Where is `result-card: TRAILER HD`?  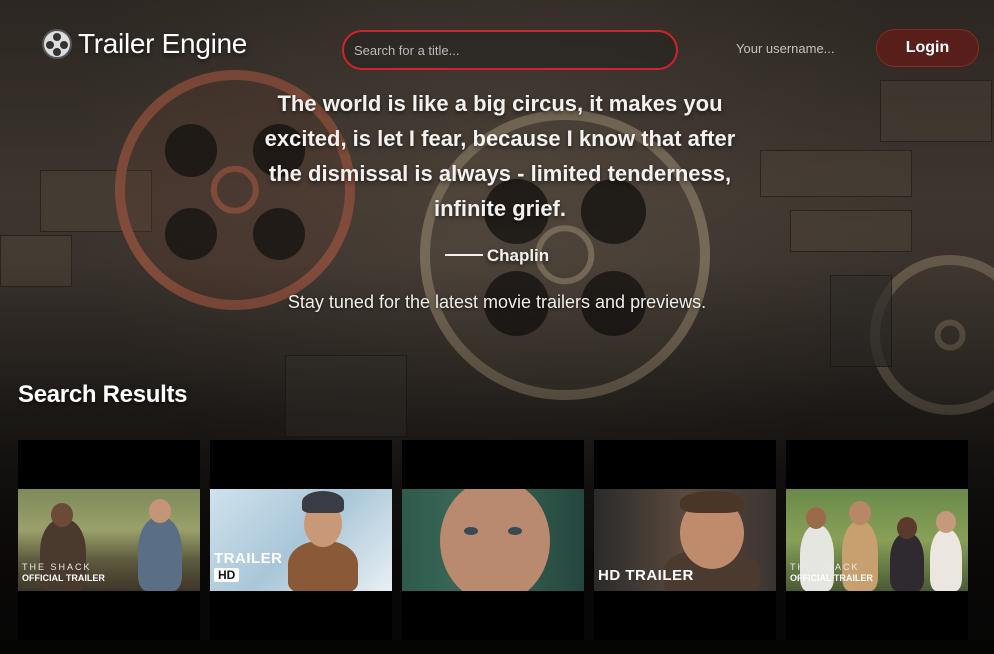
result-card: TRAILER HD is located at coordinates (301, 540).